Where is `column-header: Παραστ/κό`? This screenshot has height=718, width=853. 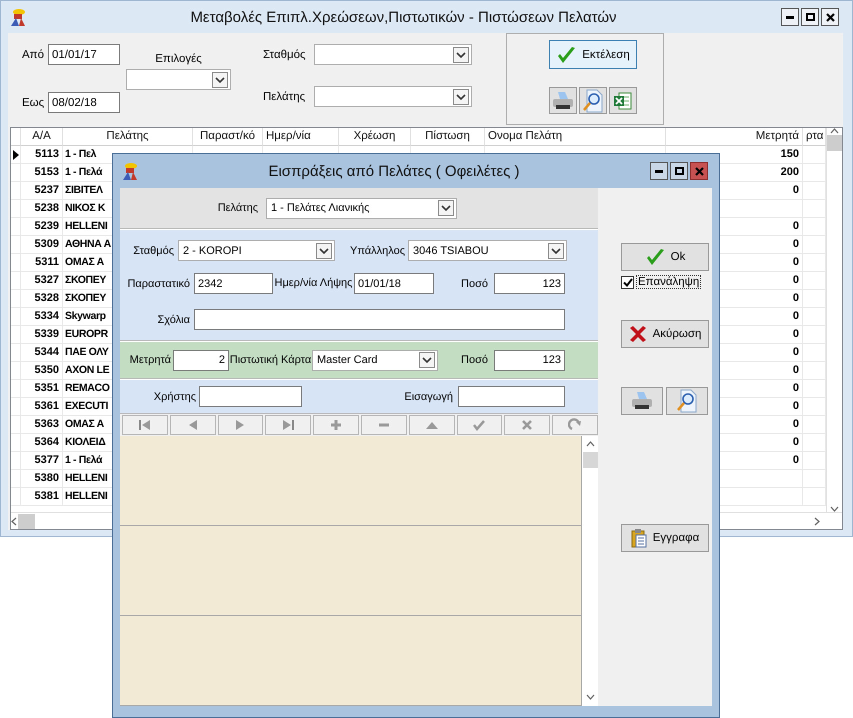
column-header: Παραστ/κό is located at coordinates (228, 137).